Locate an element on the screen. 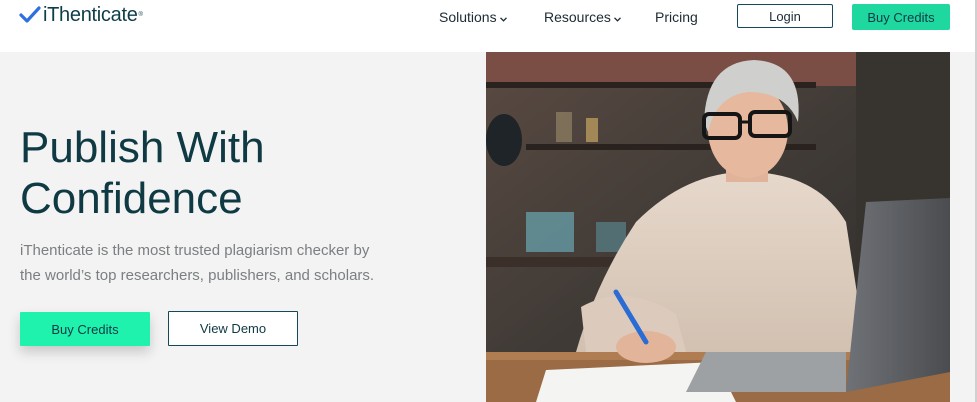 The image size is (977, 402). brand-name: iThenticate® is located at coordinates (93, 15).